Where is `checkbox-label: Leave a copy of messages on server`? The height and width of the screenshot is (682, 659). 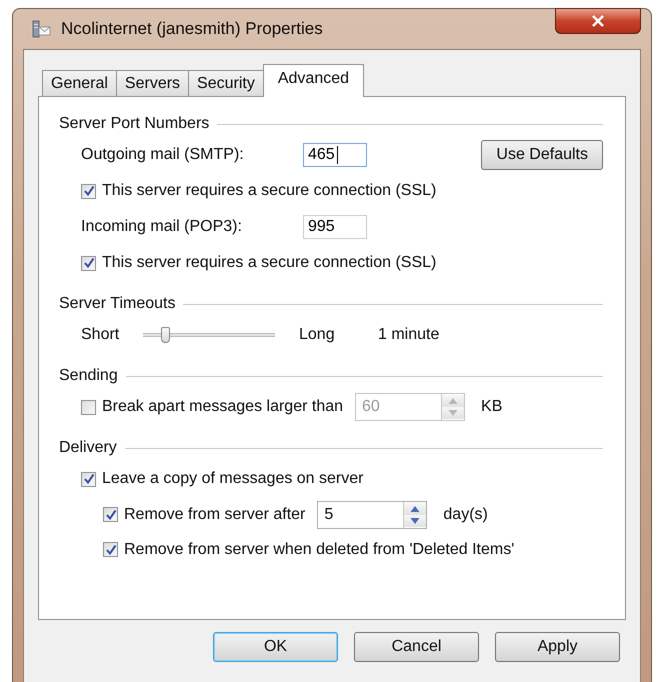
checkbox-label: Leave a copy of messages on server is located at coordinates (233, 479).